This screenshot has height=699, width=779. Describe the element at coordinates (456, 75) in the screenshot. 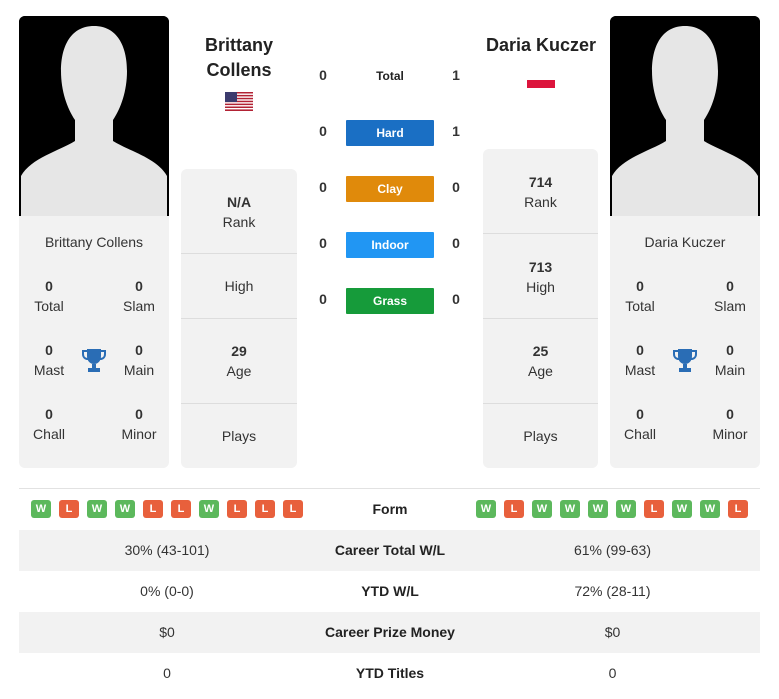

I see `h2h-total-right: 1` at that location.